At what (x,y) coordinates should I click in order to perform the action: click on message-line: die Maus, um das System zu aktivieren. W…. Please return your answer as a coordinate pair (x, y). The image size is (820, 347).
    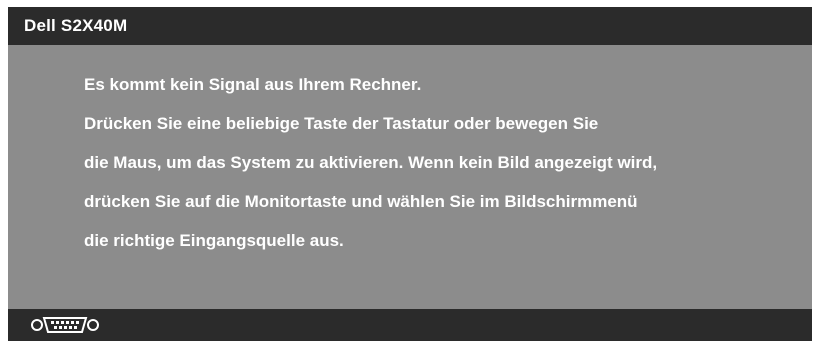
    Looking at the image, I should click on (371, 162).